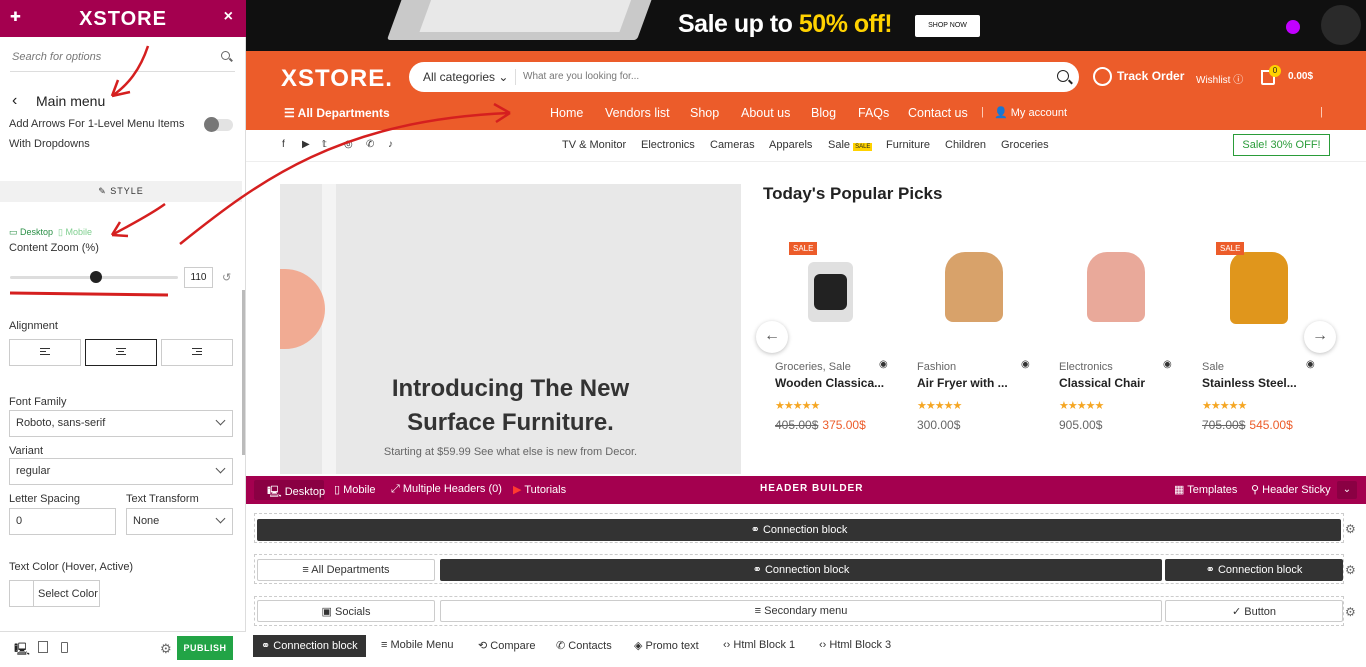 The image size is (1366, 667). What do you see at coordinates (1254, 611) in the screenshot?
I see `button-block: ✓ Button` at bounding box center [1254, 611].